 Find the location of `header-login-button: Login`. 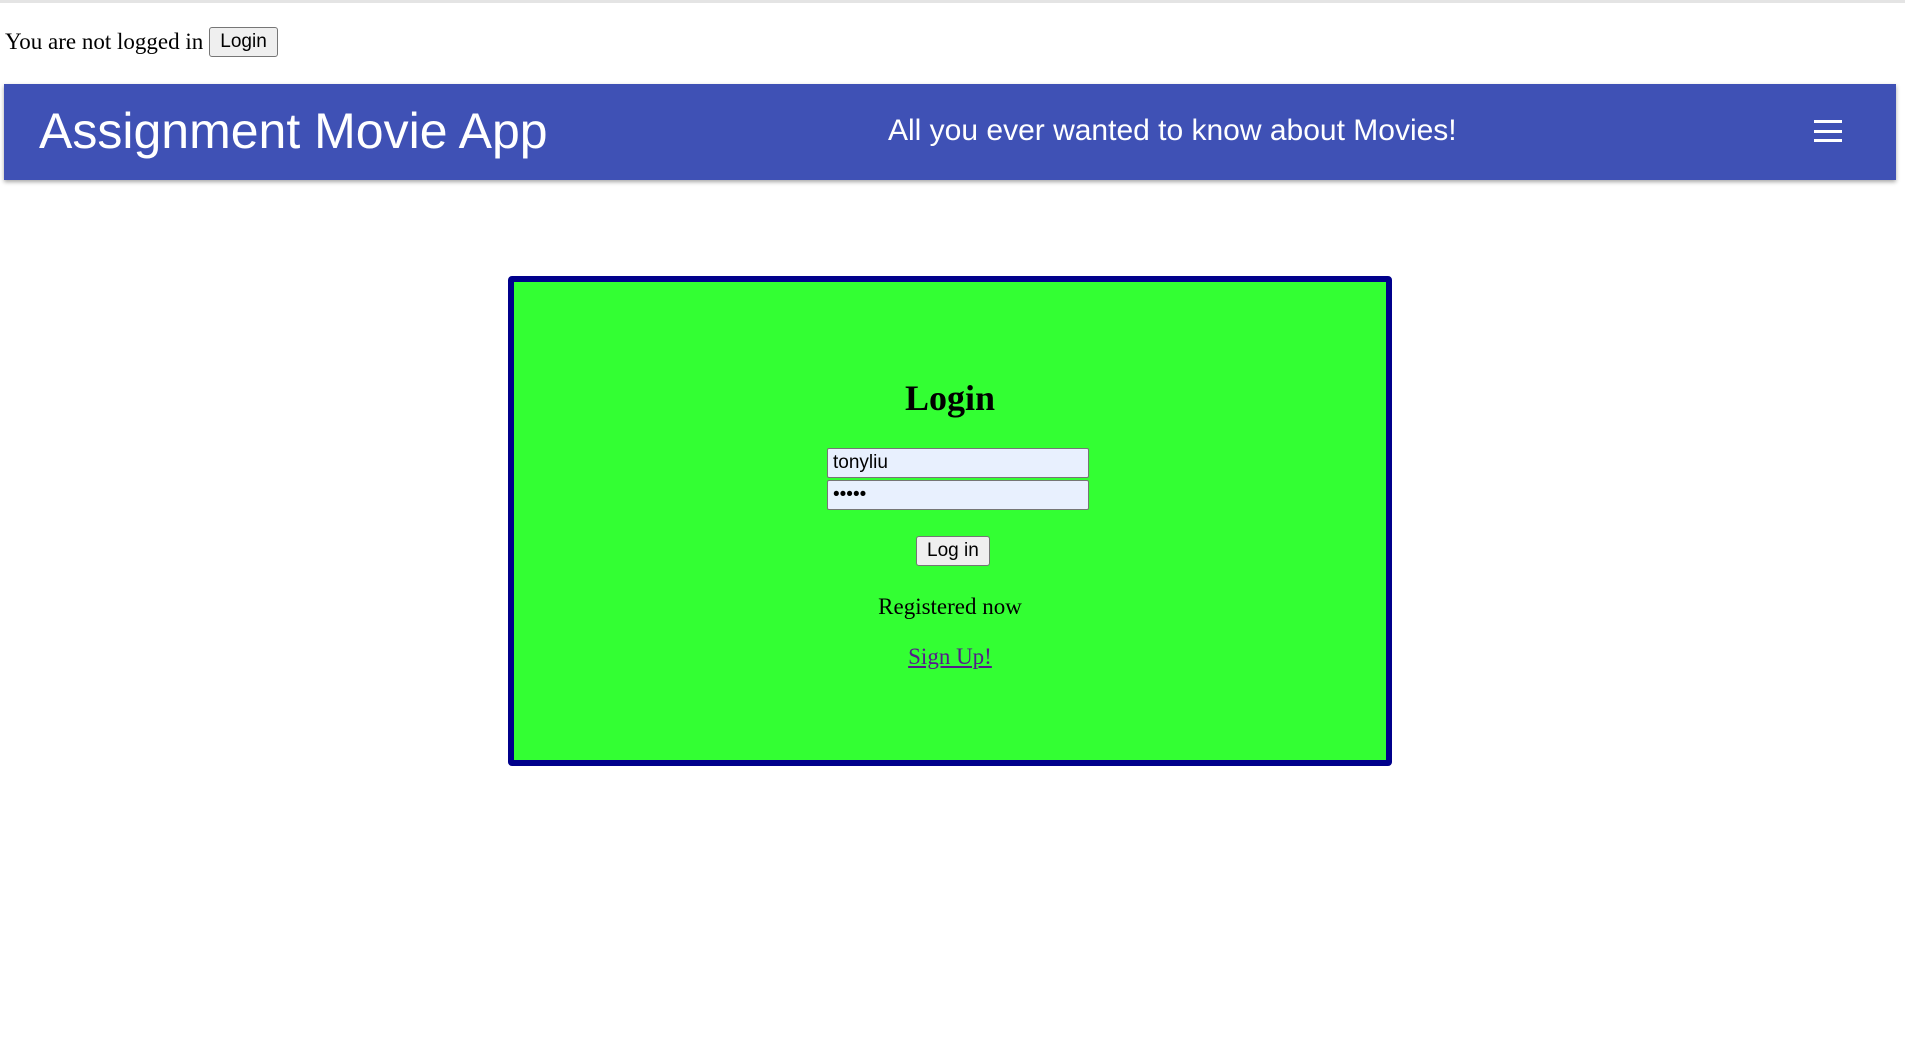

header-login-button: Login is located at coordinates (243, 42).